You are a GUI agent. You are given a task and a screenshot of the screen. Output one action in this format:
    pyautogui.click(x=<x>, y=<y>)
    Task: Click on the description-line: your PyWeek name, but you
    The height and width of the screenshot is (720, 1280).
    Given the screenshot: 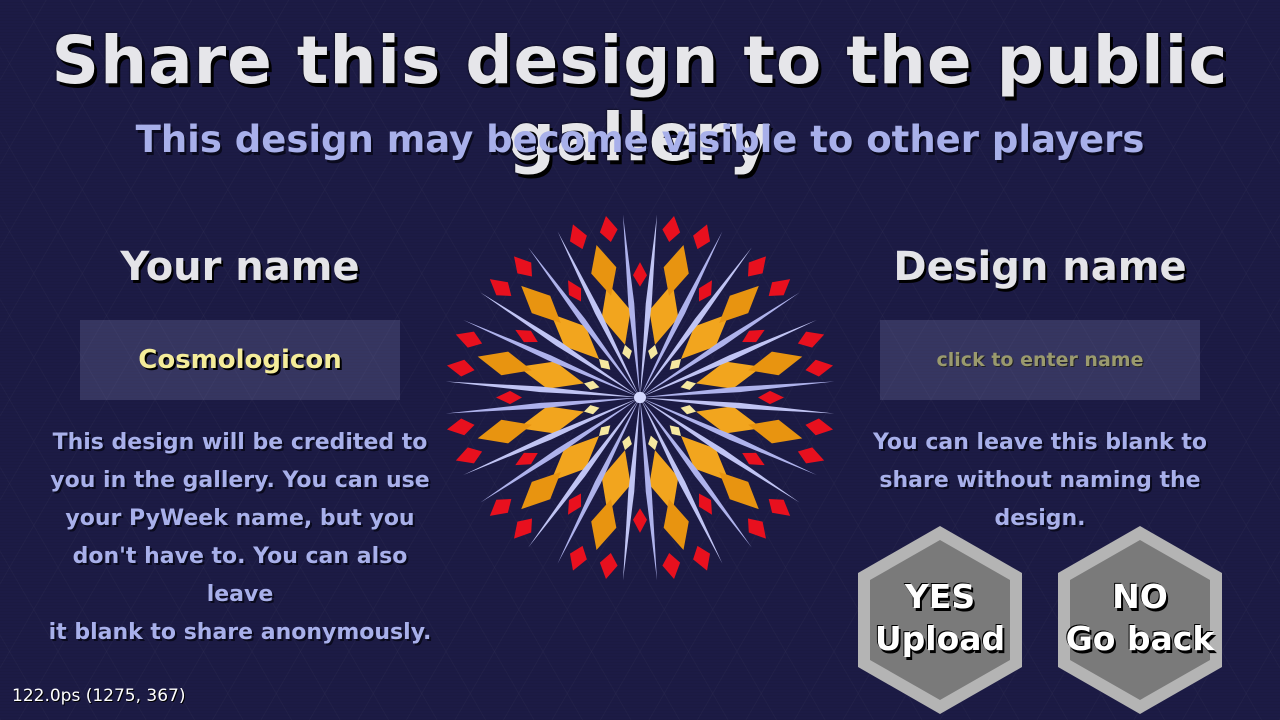 What is the action you would take?
    pyautogui.click(x=240, y=518)
    